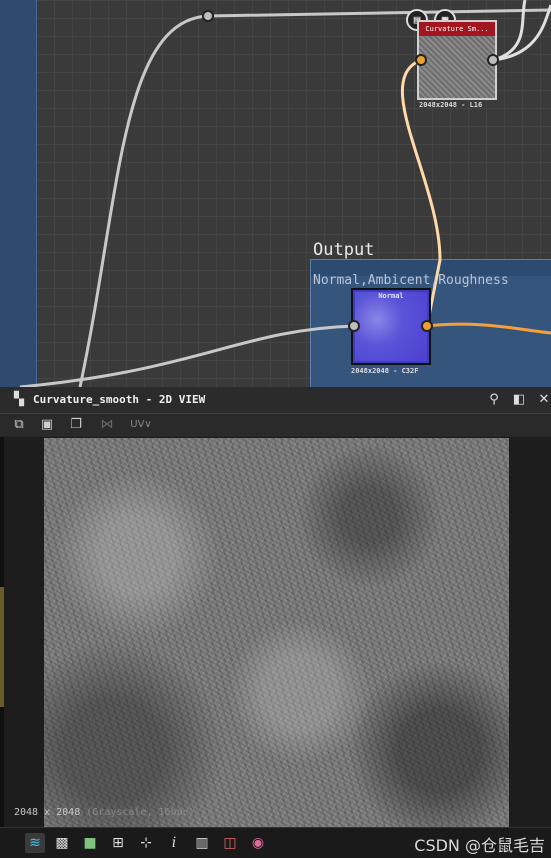  What do you see at coordinates (62, 843) in the screenshot?
I see `transparency-checker-icon: ▩` at bounding box center [62, 843].